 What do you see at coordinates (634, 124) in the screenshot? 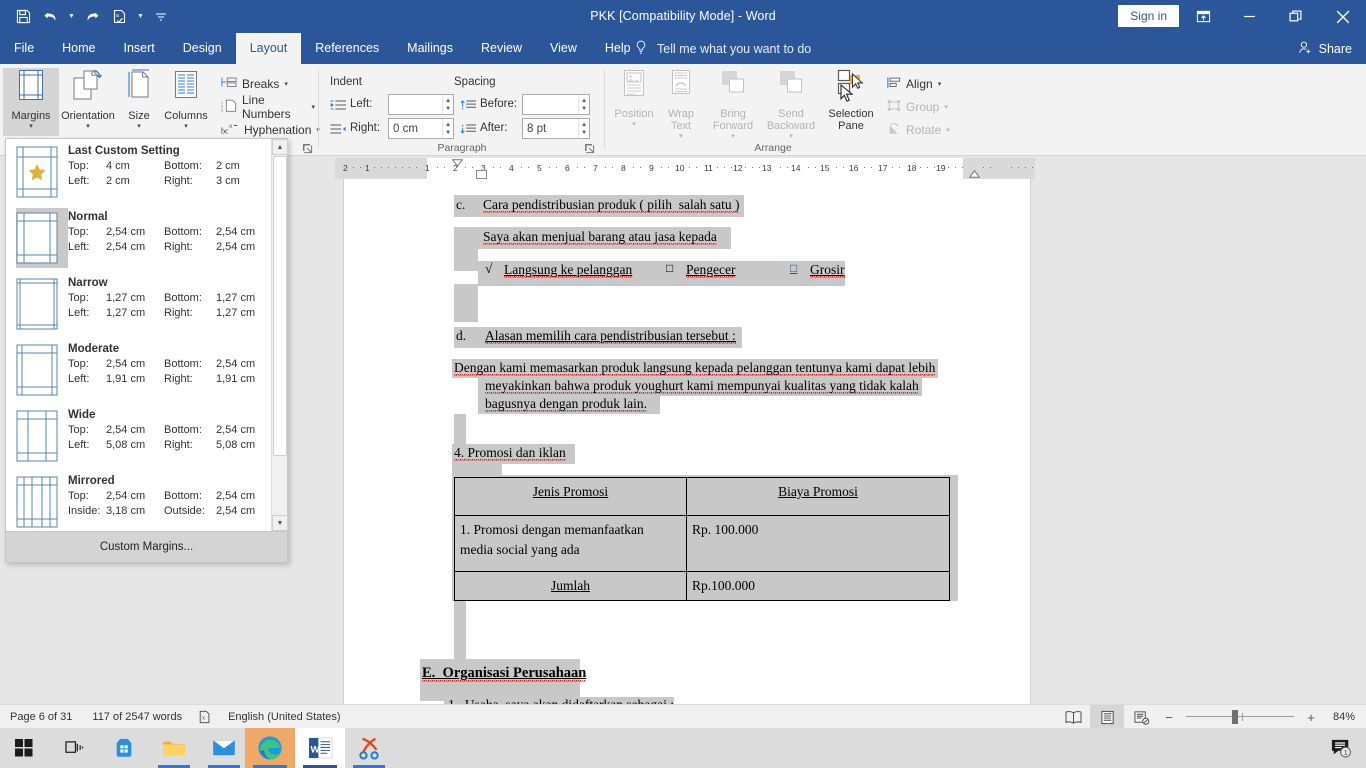
I see `position-caret-icon: ▾` at bounding box center [634, 124].